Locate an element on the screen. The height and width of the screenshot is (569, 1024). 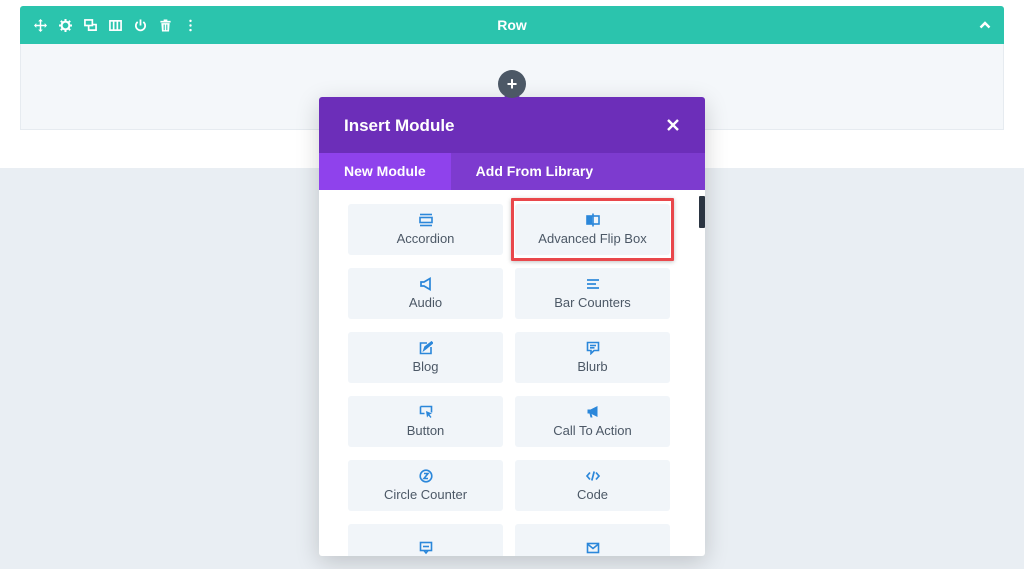
module-label: Code is located at coordinates (592, 494).